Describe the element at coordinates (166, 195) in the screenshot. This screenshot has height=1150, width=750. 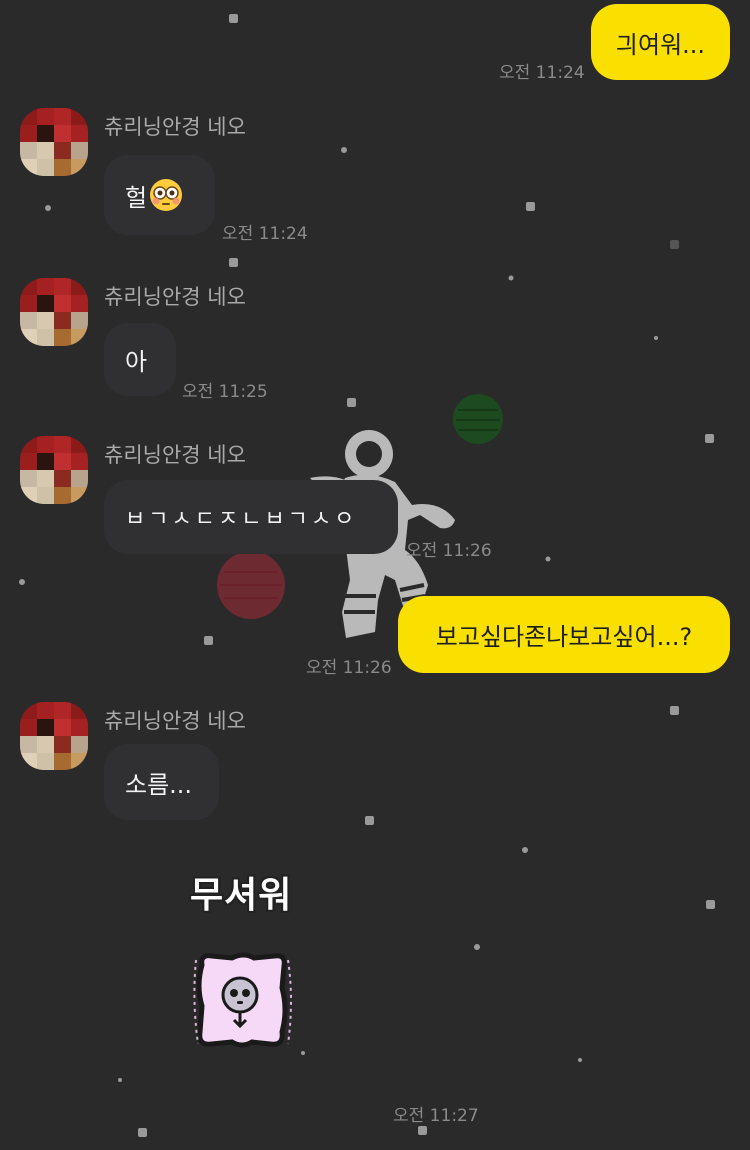
I see `flushed-face-icon` at that location.